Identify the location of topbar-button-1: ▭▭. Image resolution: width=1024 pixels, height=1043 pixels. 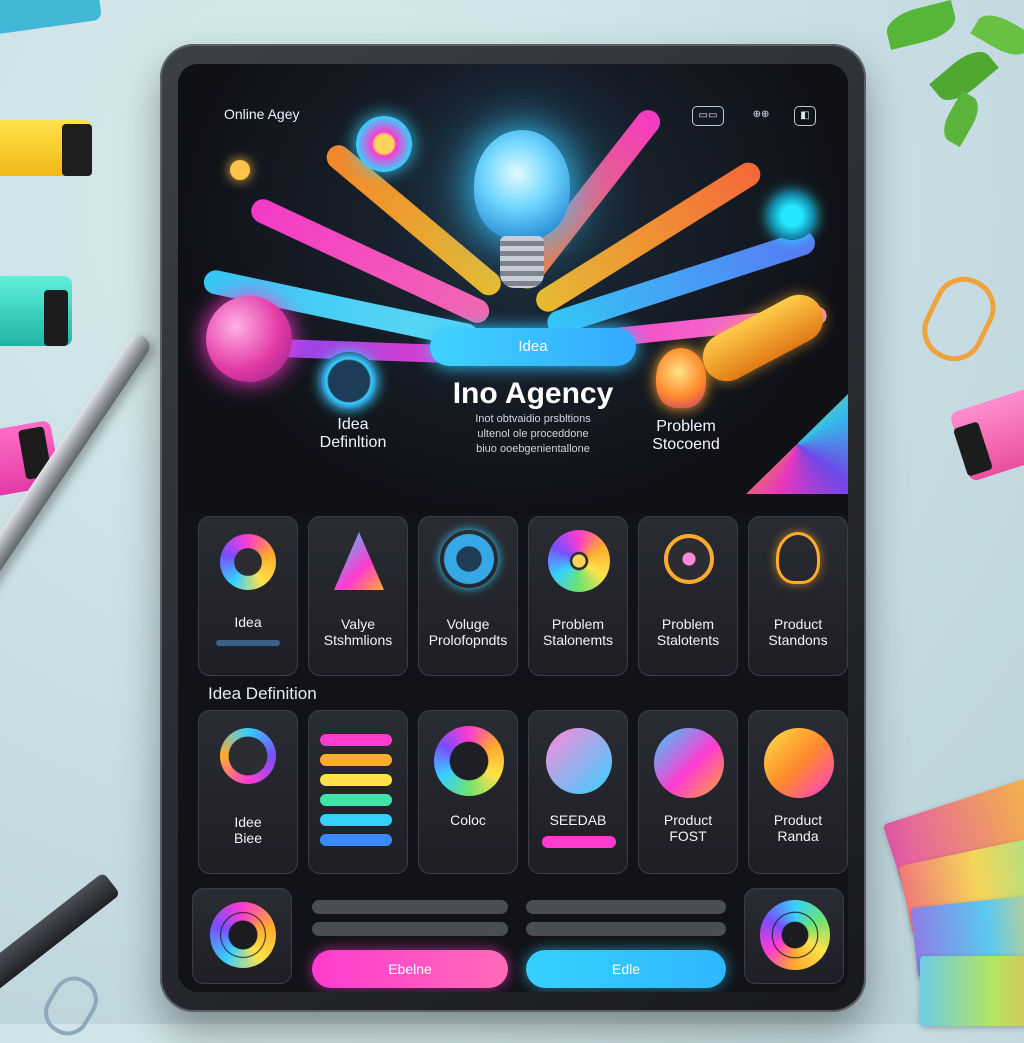
(708, 116).